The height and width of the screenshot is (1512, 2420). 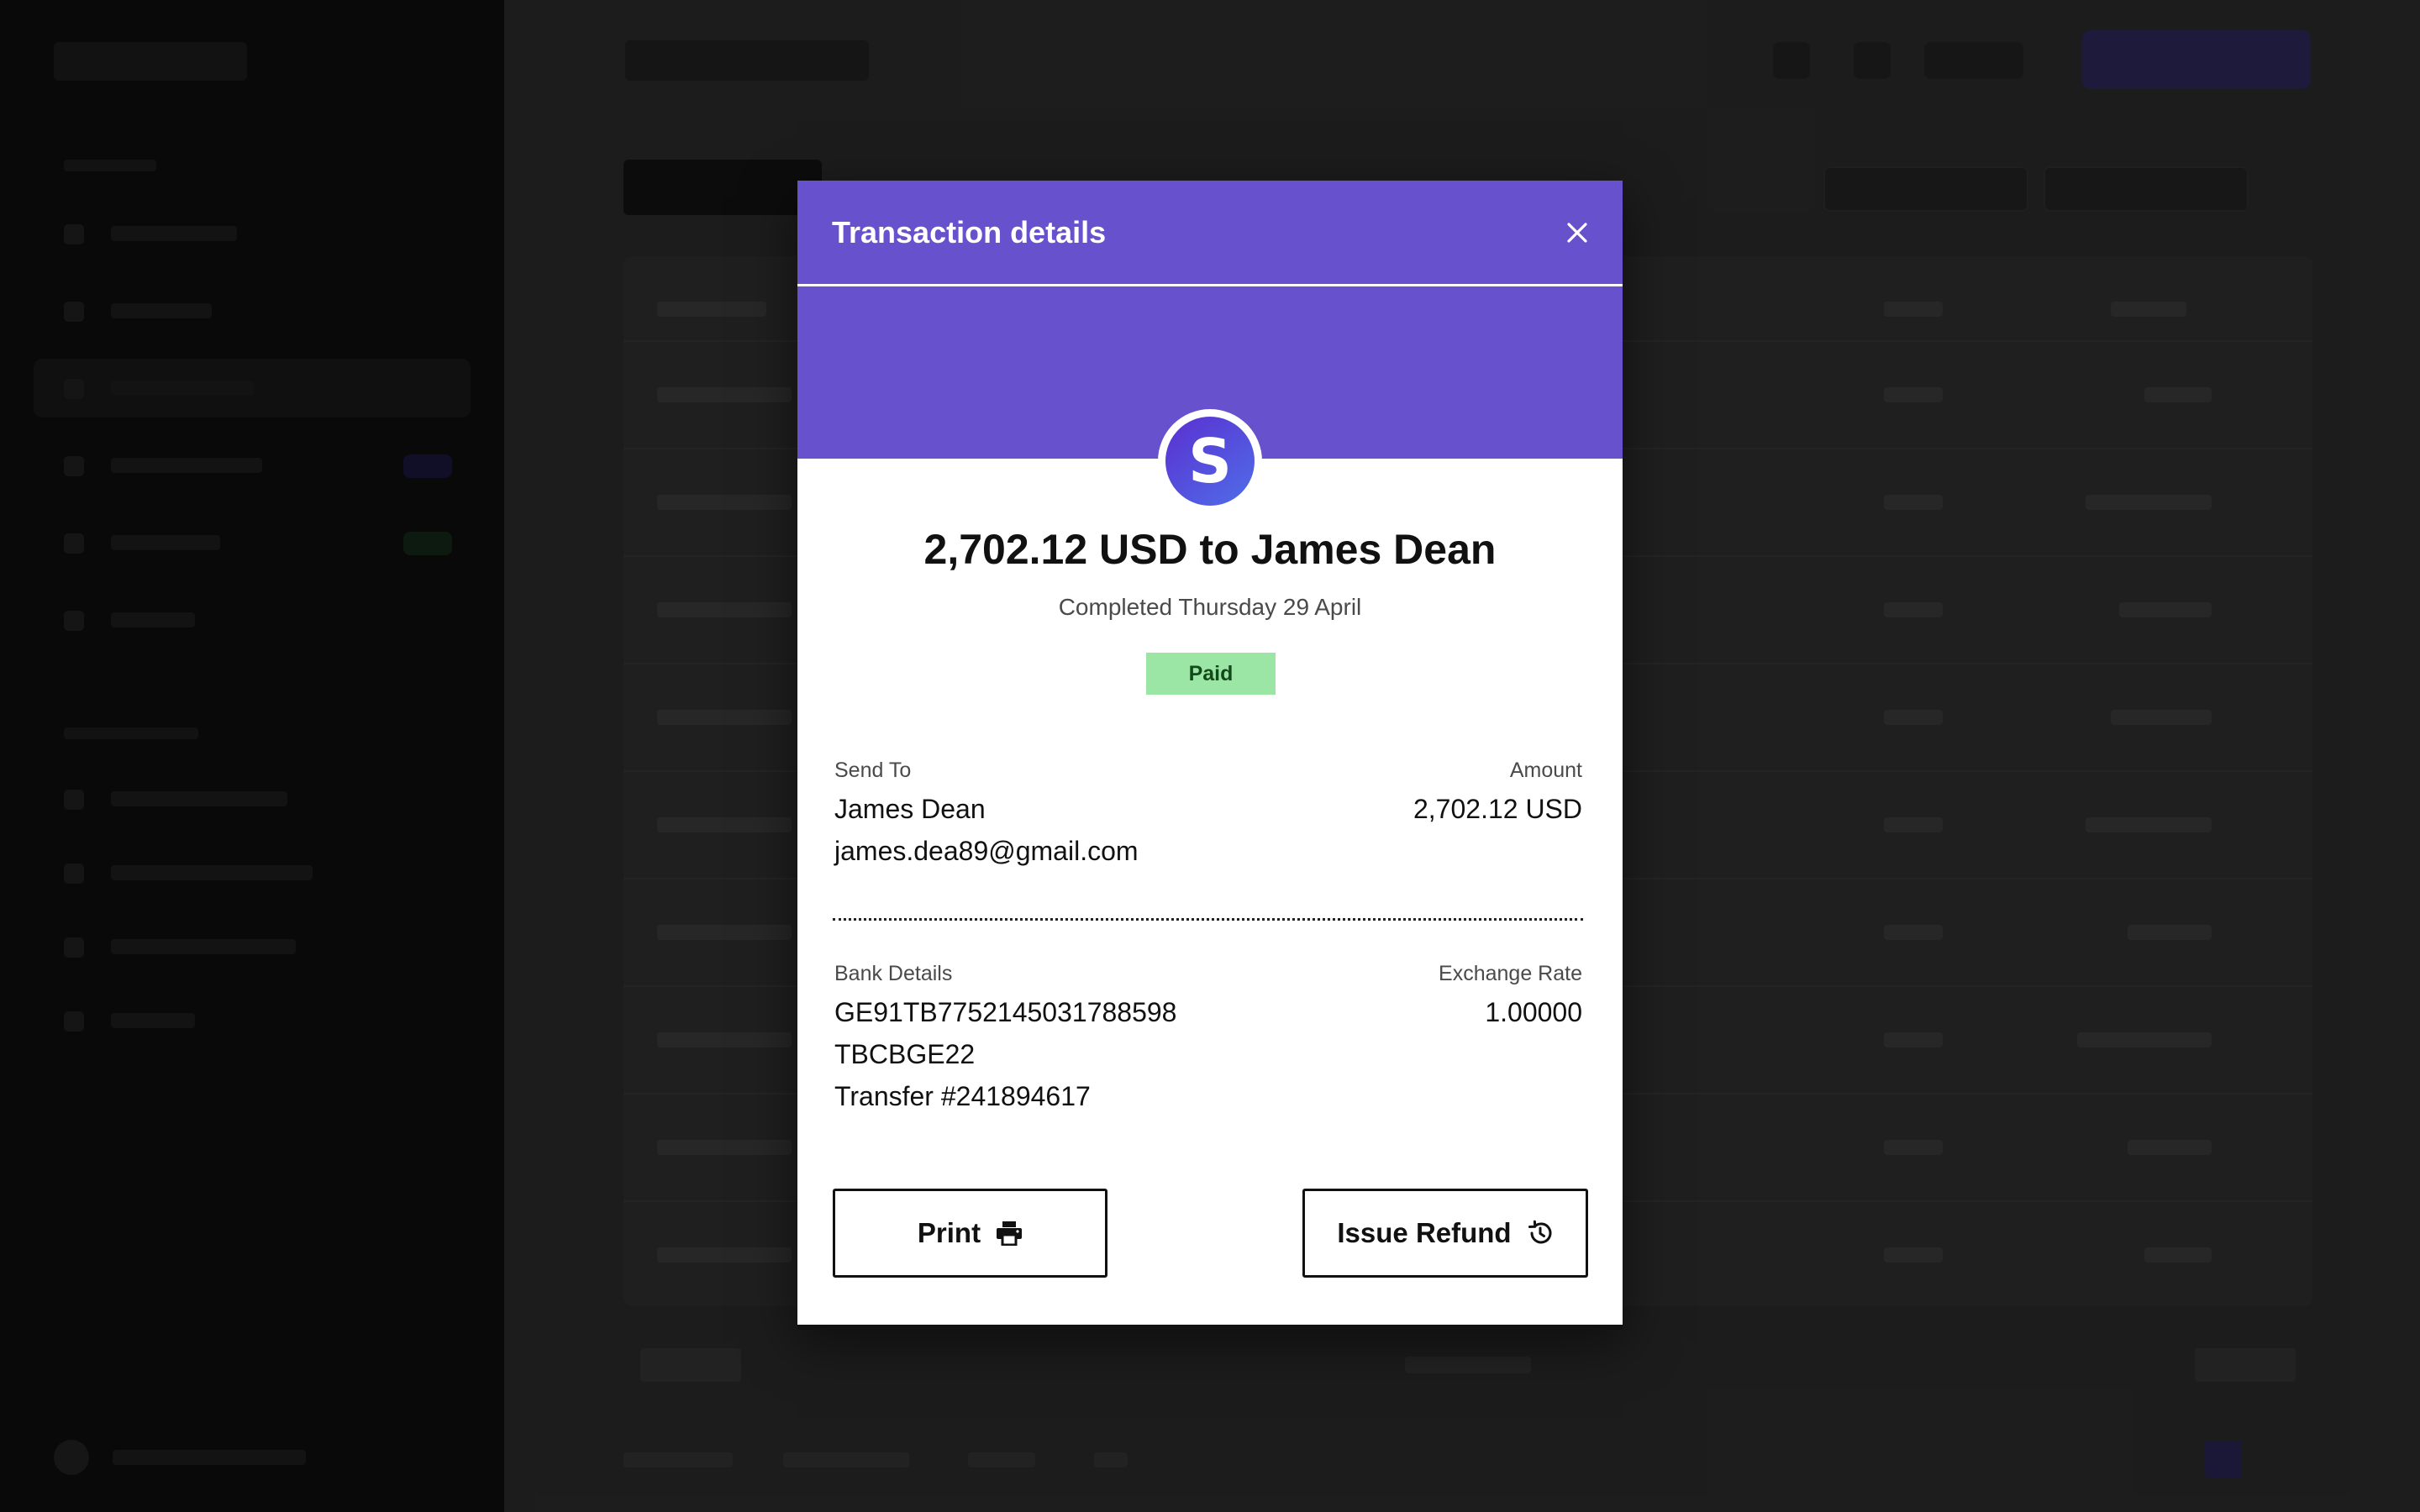 I want to click on bank-details-label: Bank Details, so click(x=894, y=973).